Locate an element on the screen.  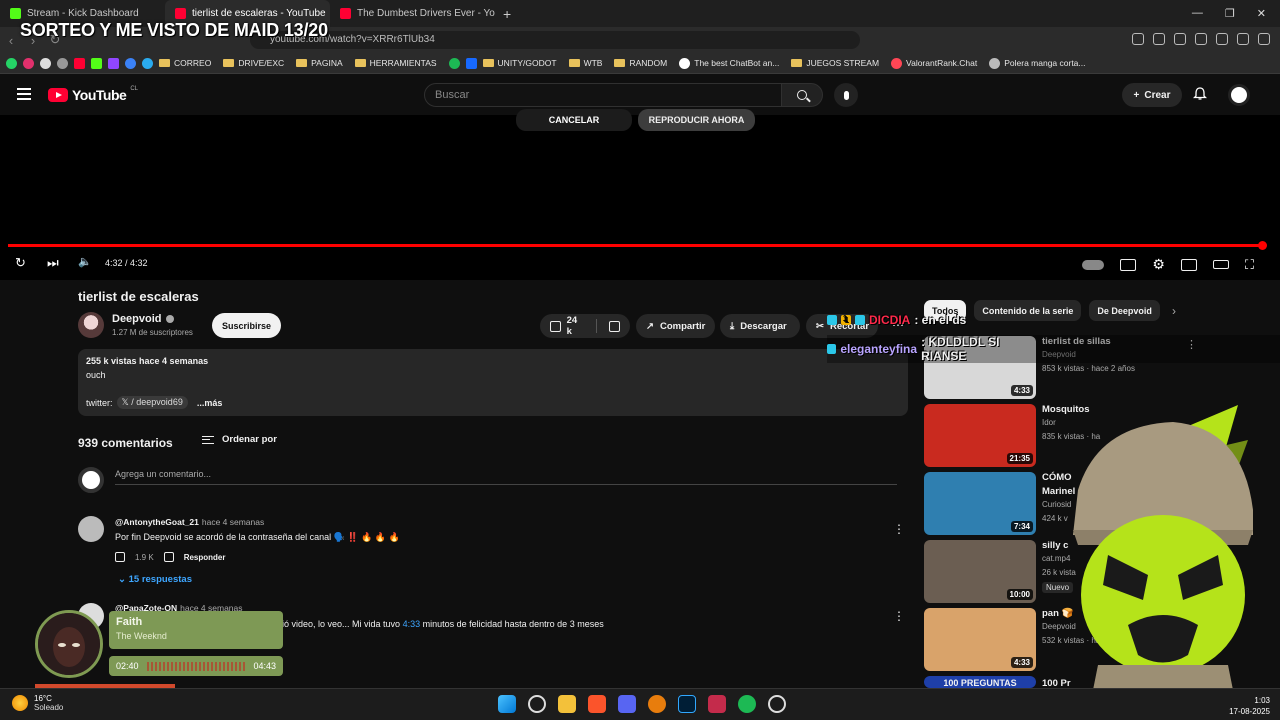
notifications-icon is located at coordinates (1200, 94).